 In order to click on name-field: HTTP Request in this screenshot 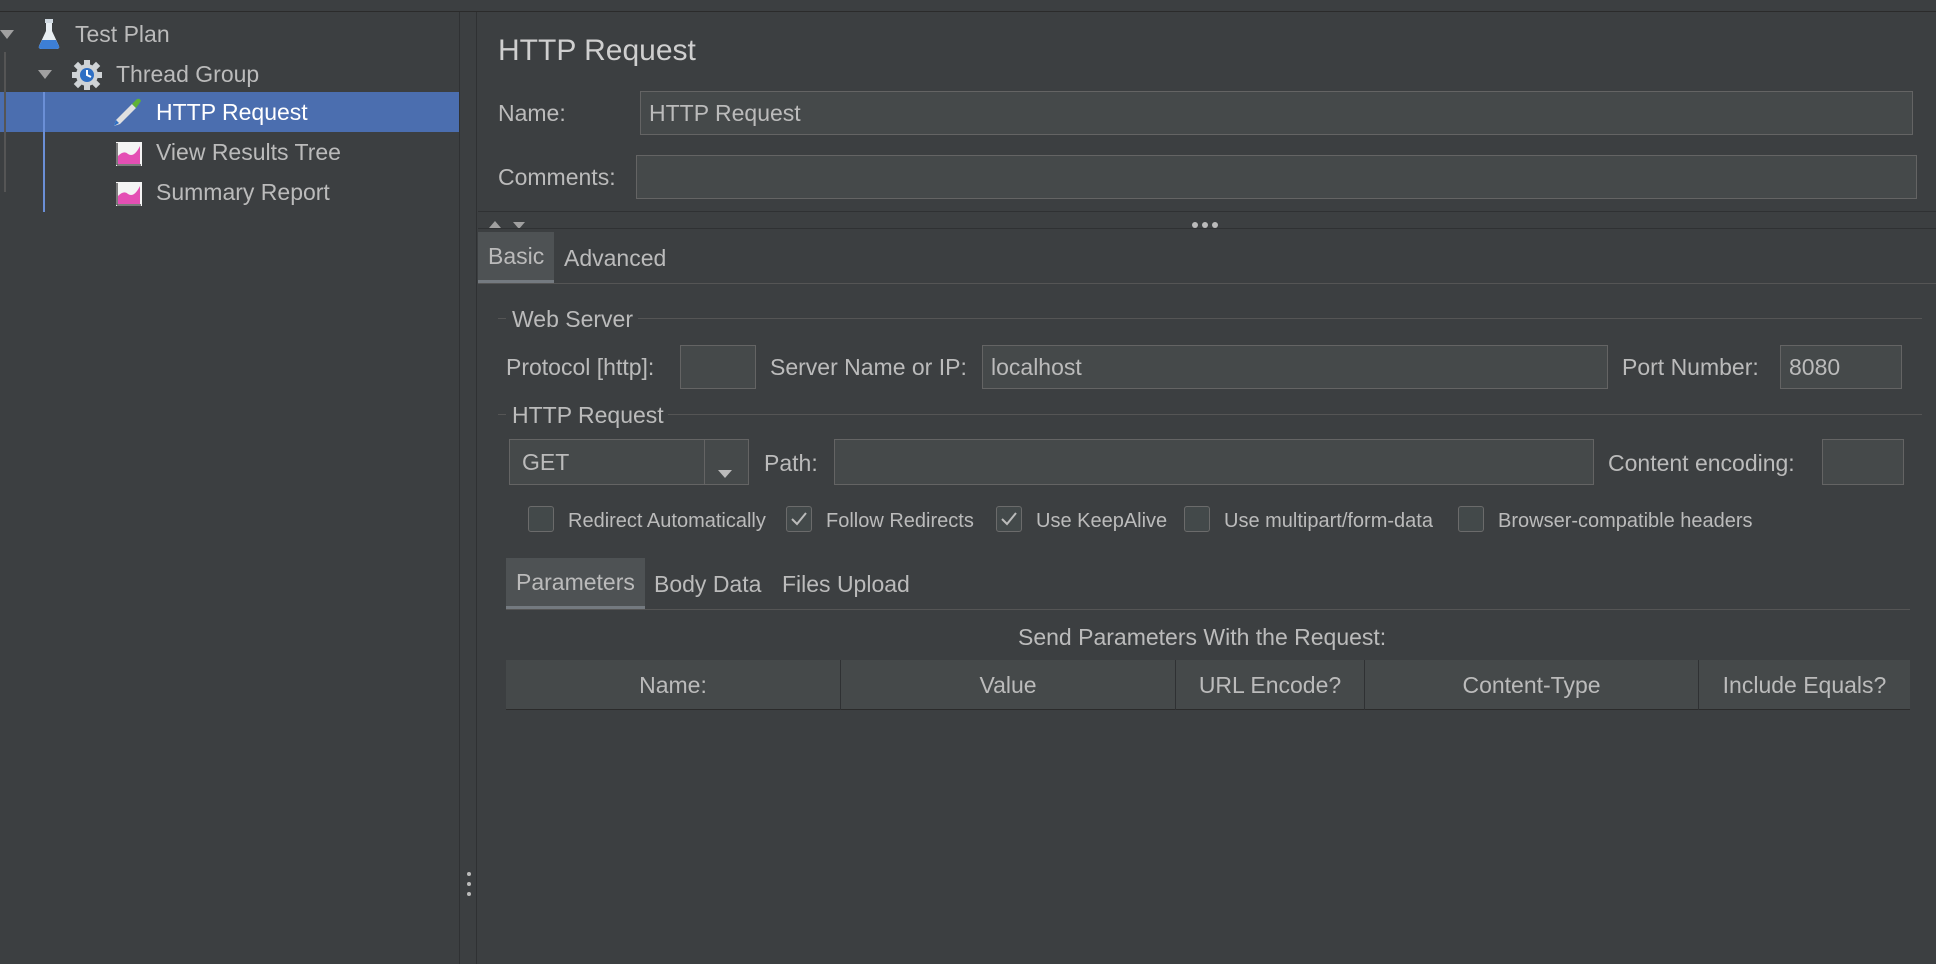, I will do `click(1276, 113)`.